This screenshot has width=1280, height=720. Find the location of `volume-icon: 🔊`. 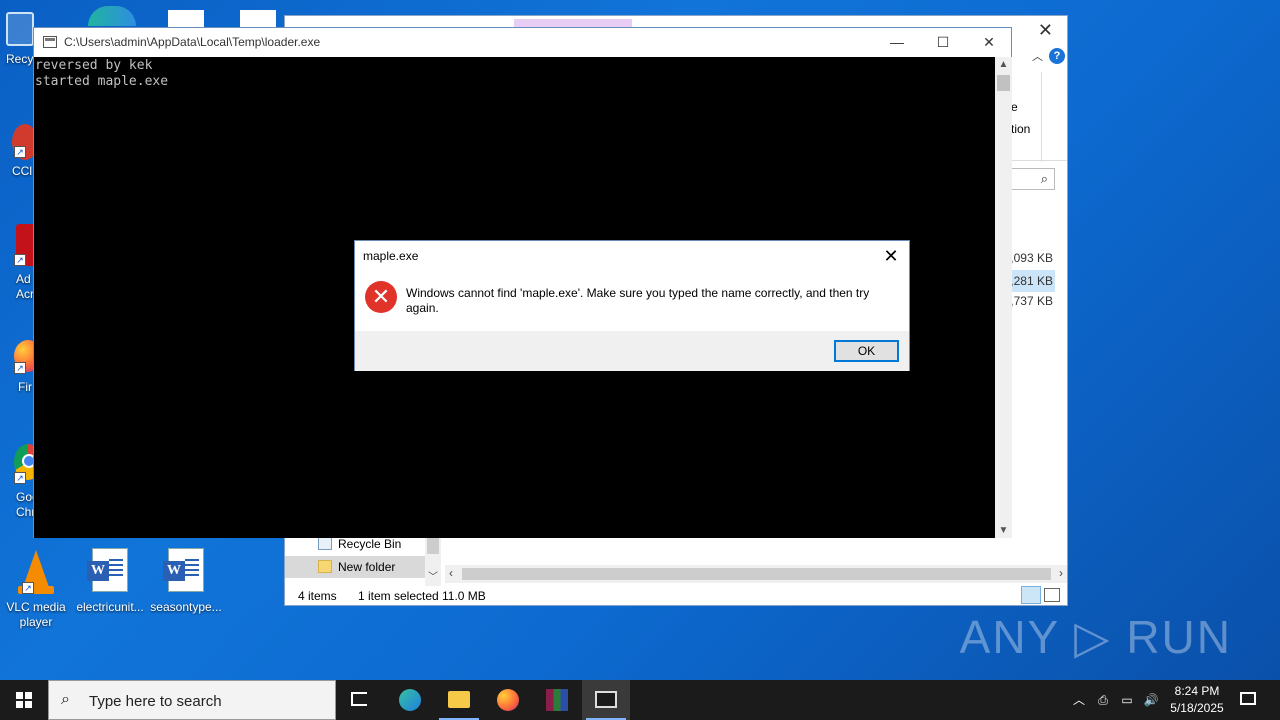

volume-icon: 🔊 is located at coordinates (1151, 700).